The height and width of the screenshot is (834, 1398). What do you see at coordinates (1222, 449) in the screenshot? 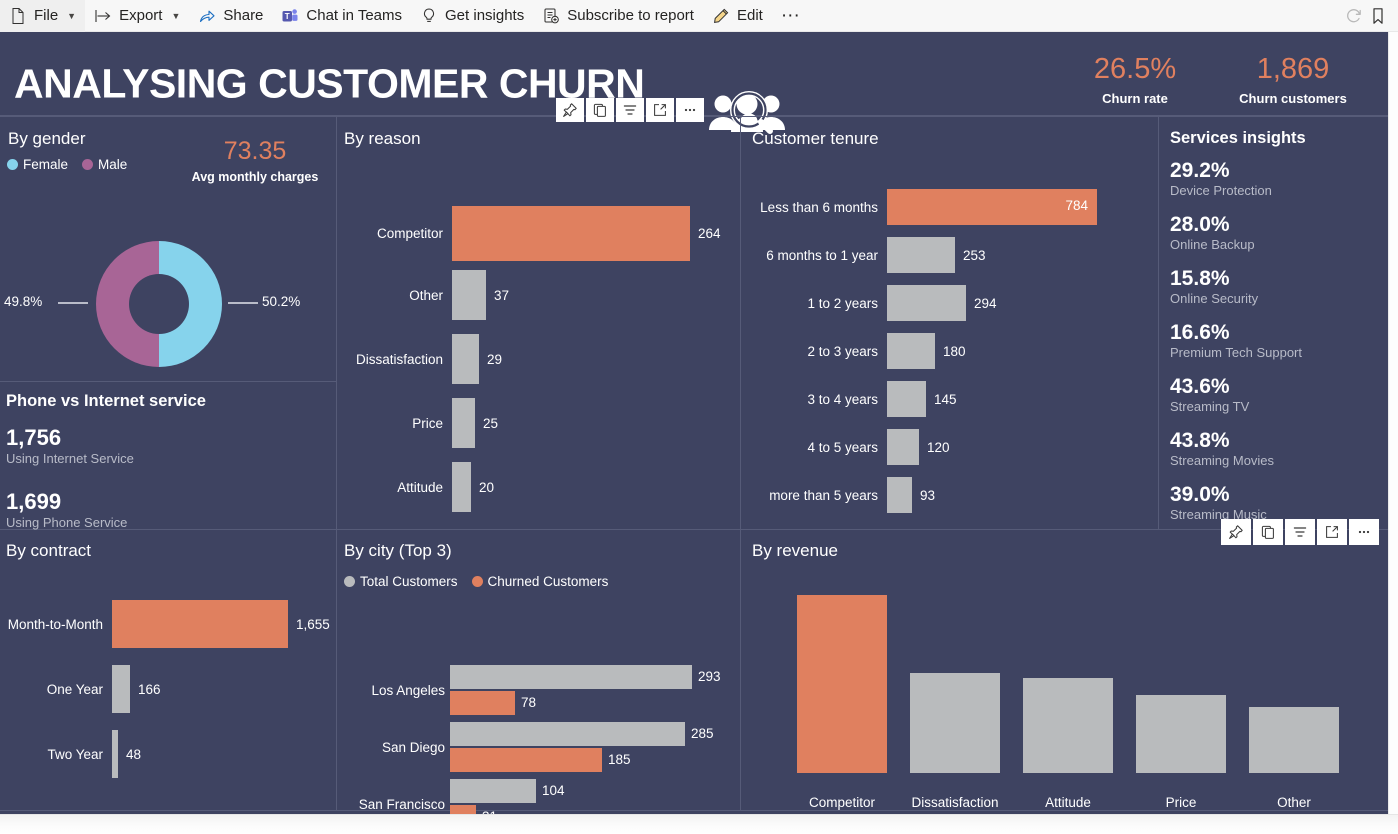
I see `services-item-streaming-movies: 43.8% Streaming Movies` at bounding box center [1222, 449].